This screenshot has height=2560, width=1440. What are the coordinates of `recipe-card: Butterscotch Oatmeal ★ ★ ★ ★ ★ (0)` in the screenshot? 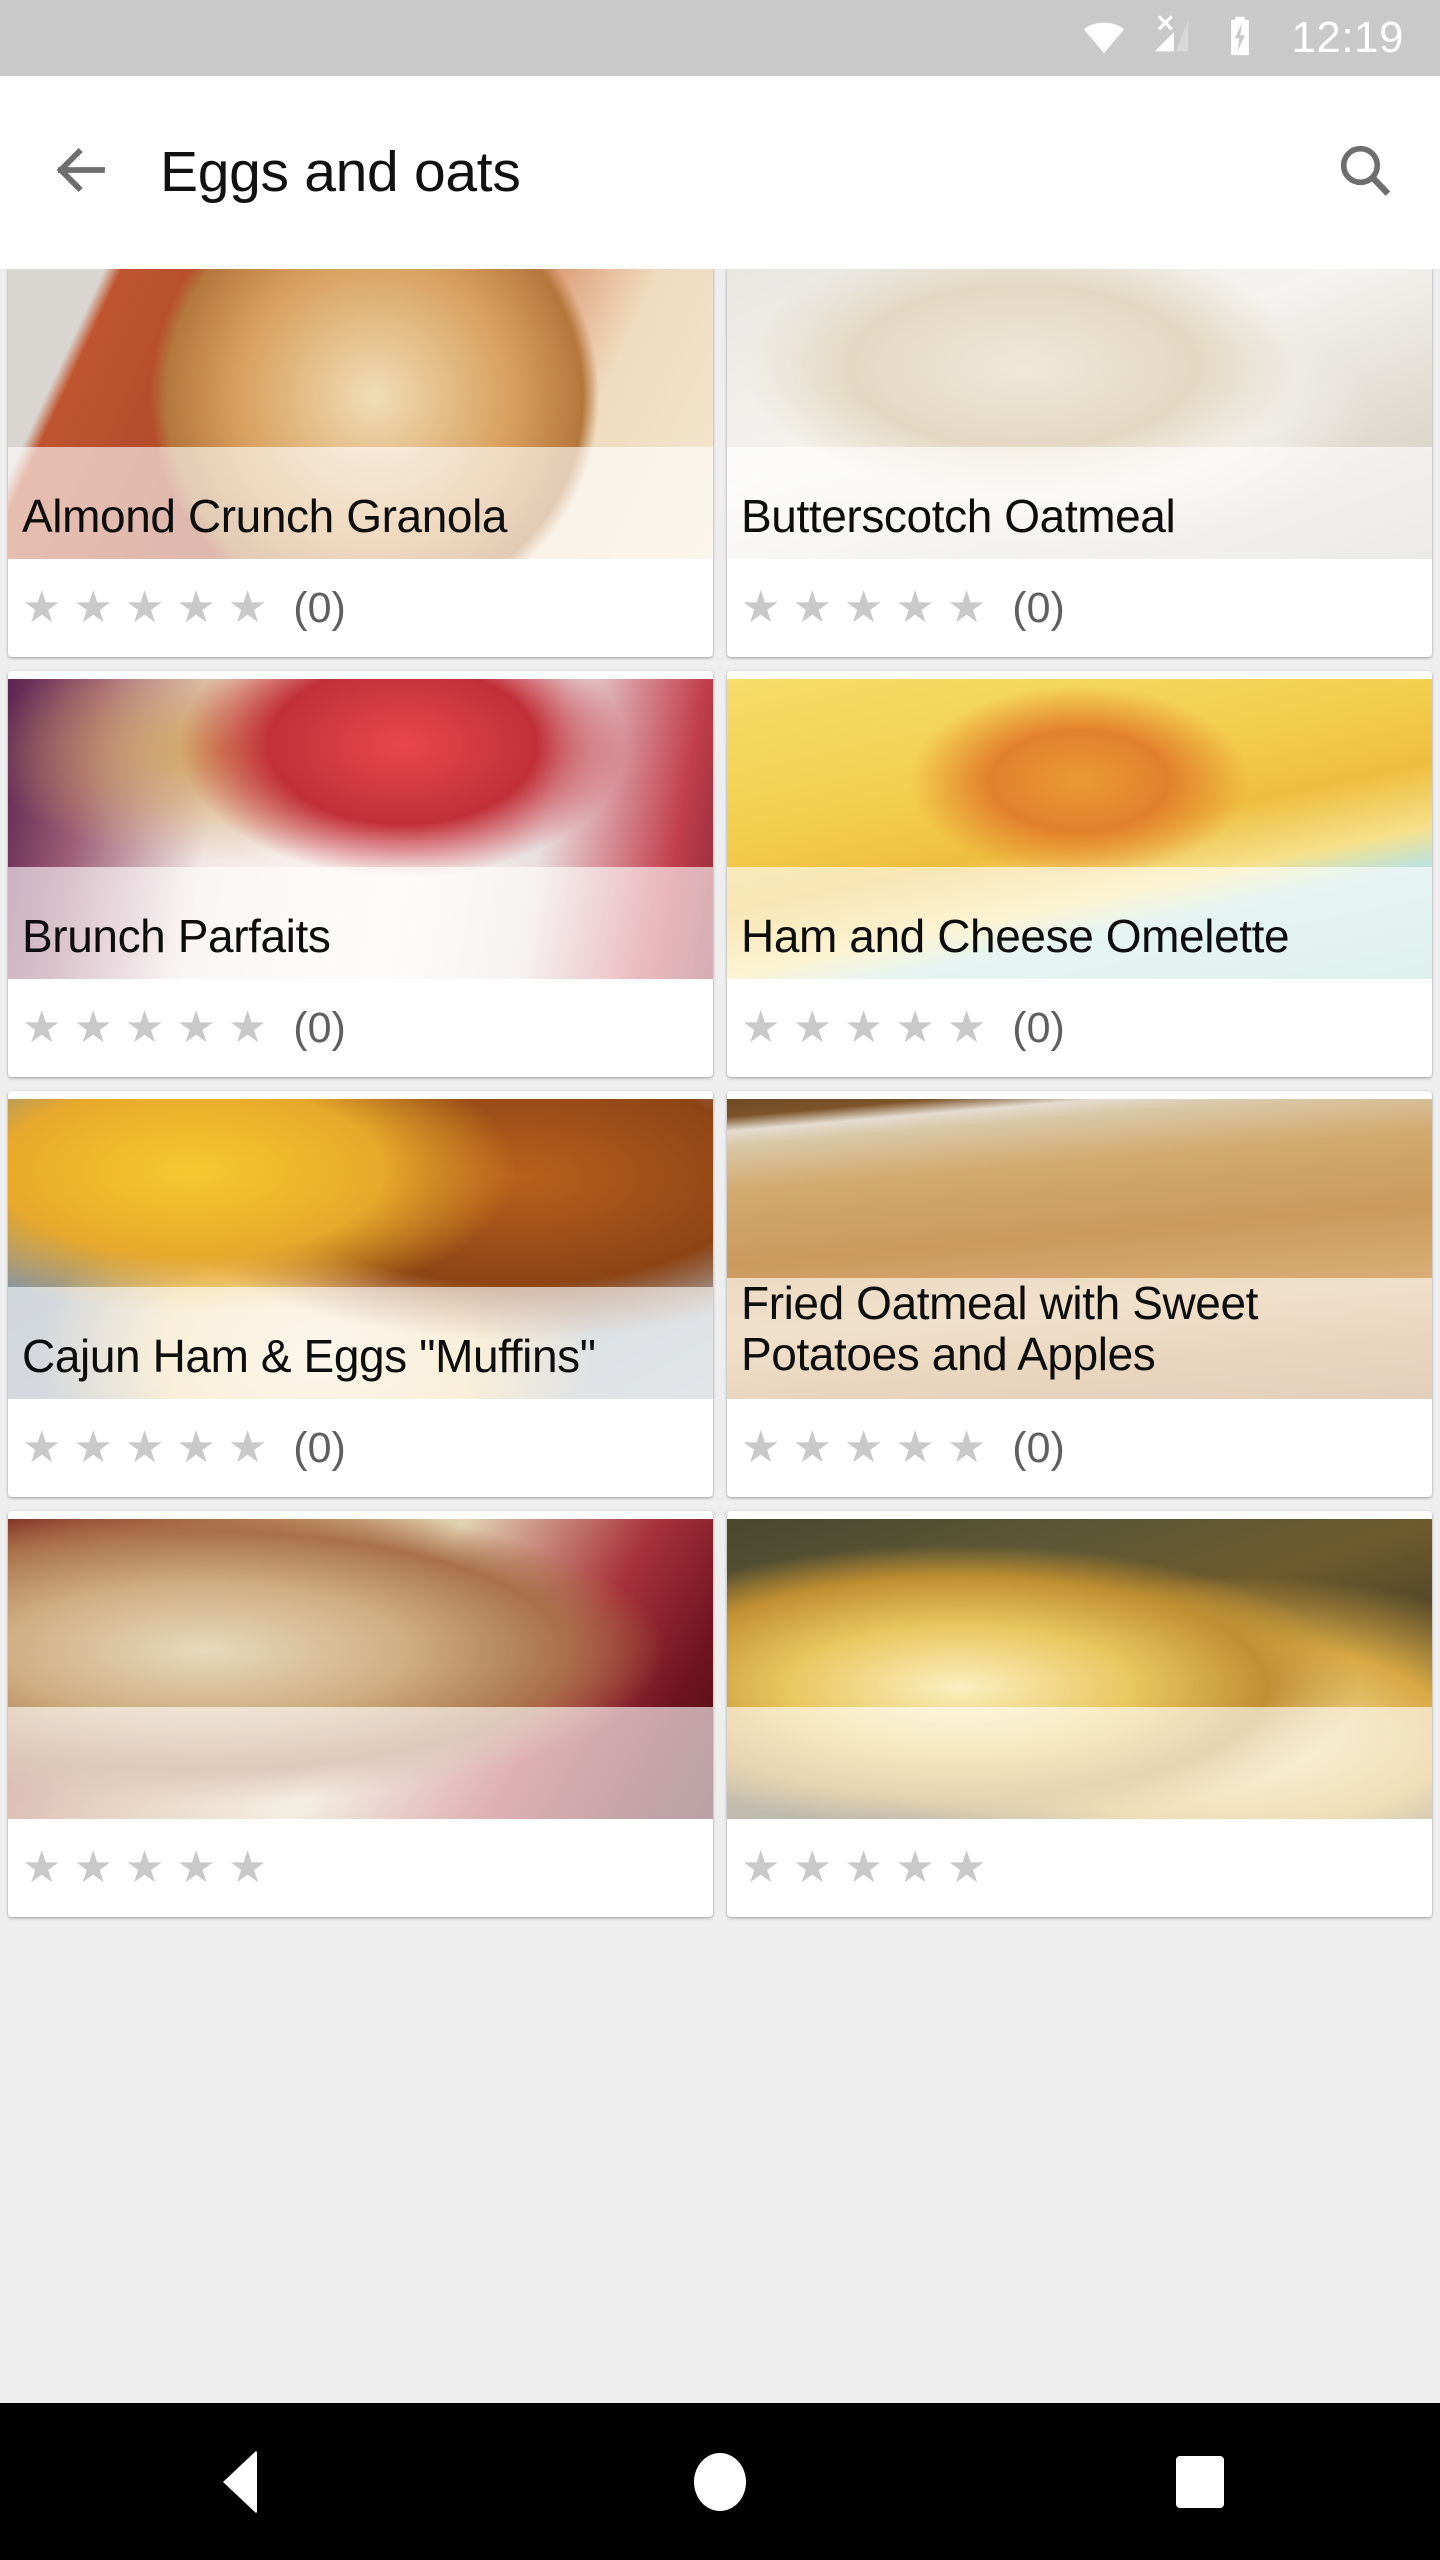 It's located at (1079, 463).